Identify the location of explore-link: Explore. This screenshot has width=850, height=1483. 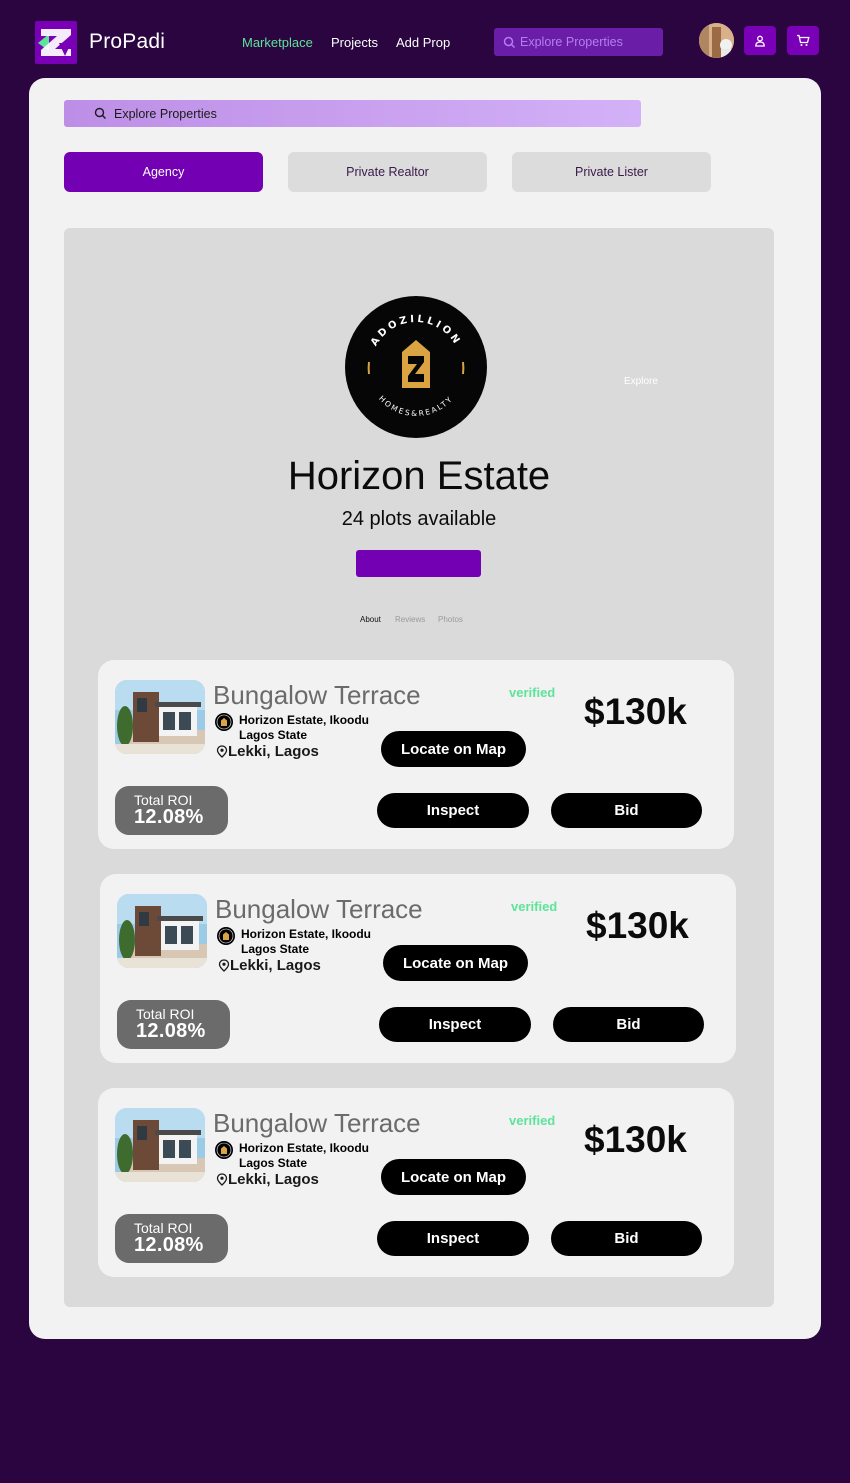
(641, 381).